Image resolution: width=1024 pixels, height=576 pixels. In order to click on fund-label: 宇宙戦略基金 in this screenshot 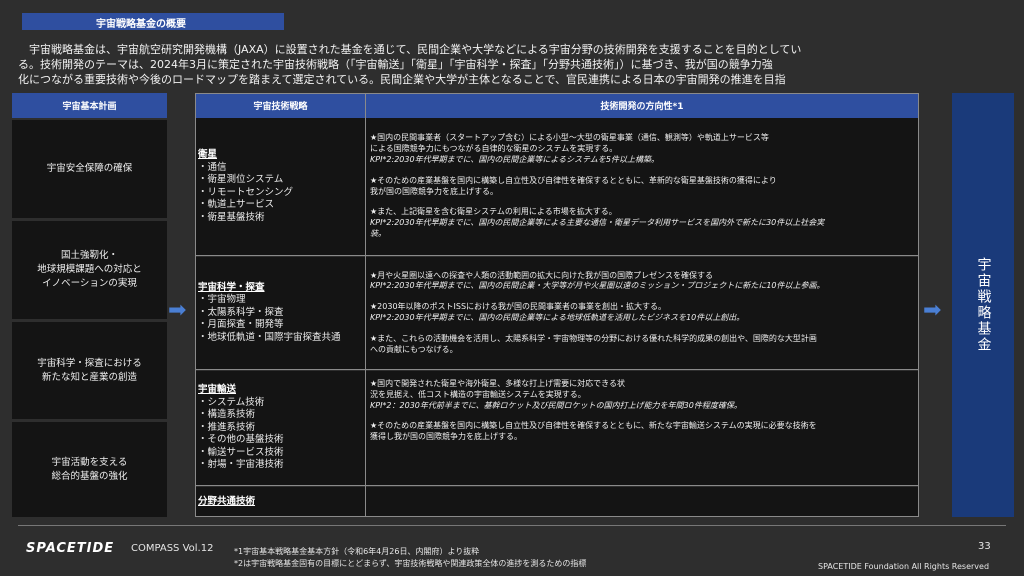, I will do `click(983, 305)`.